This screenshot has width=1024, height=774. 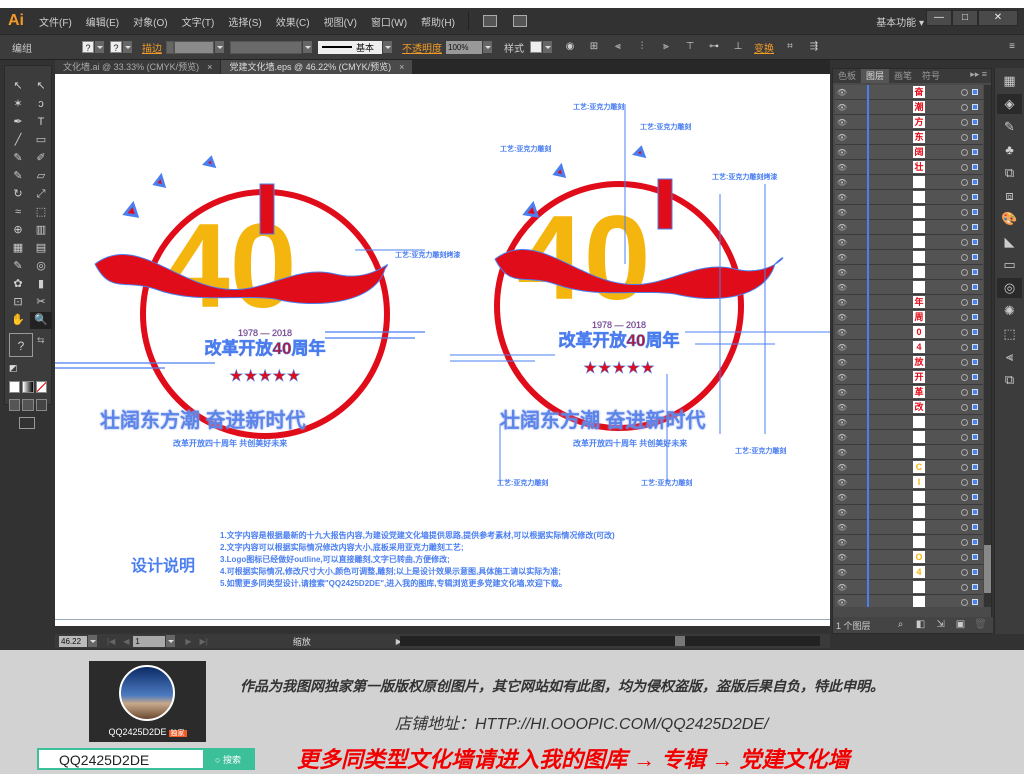 What do you see at coordinates (1009, 104) in the screenshot?
I see `layers-icon: ◈` at bounding box center [1009, 104].